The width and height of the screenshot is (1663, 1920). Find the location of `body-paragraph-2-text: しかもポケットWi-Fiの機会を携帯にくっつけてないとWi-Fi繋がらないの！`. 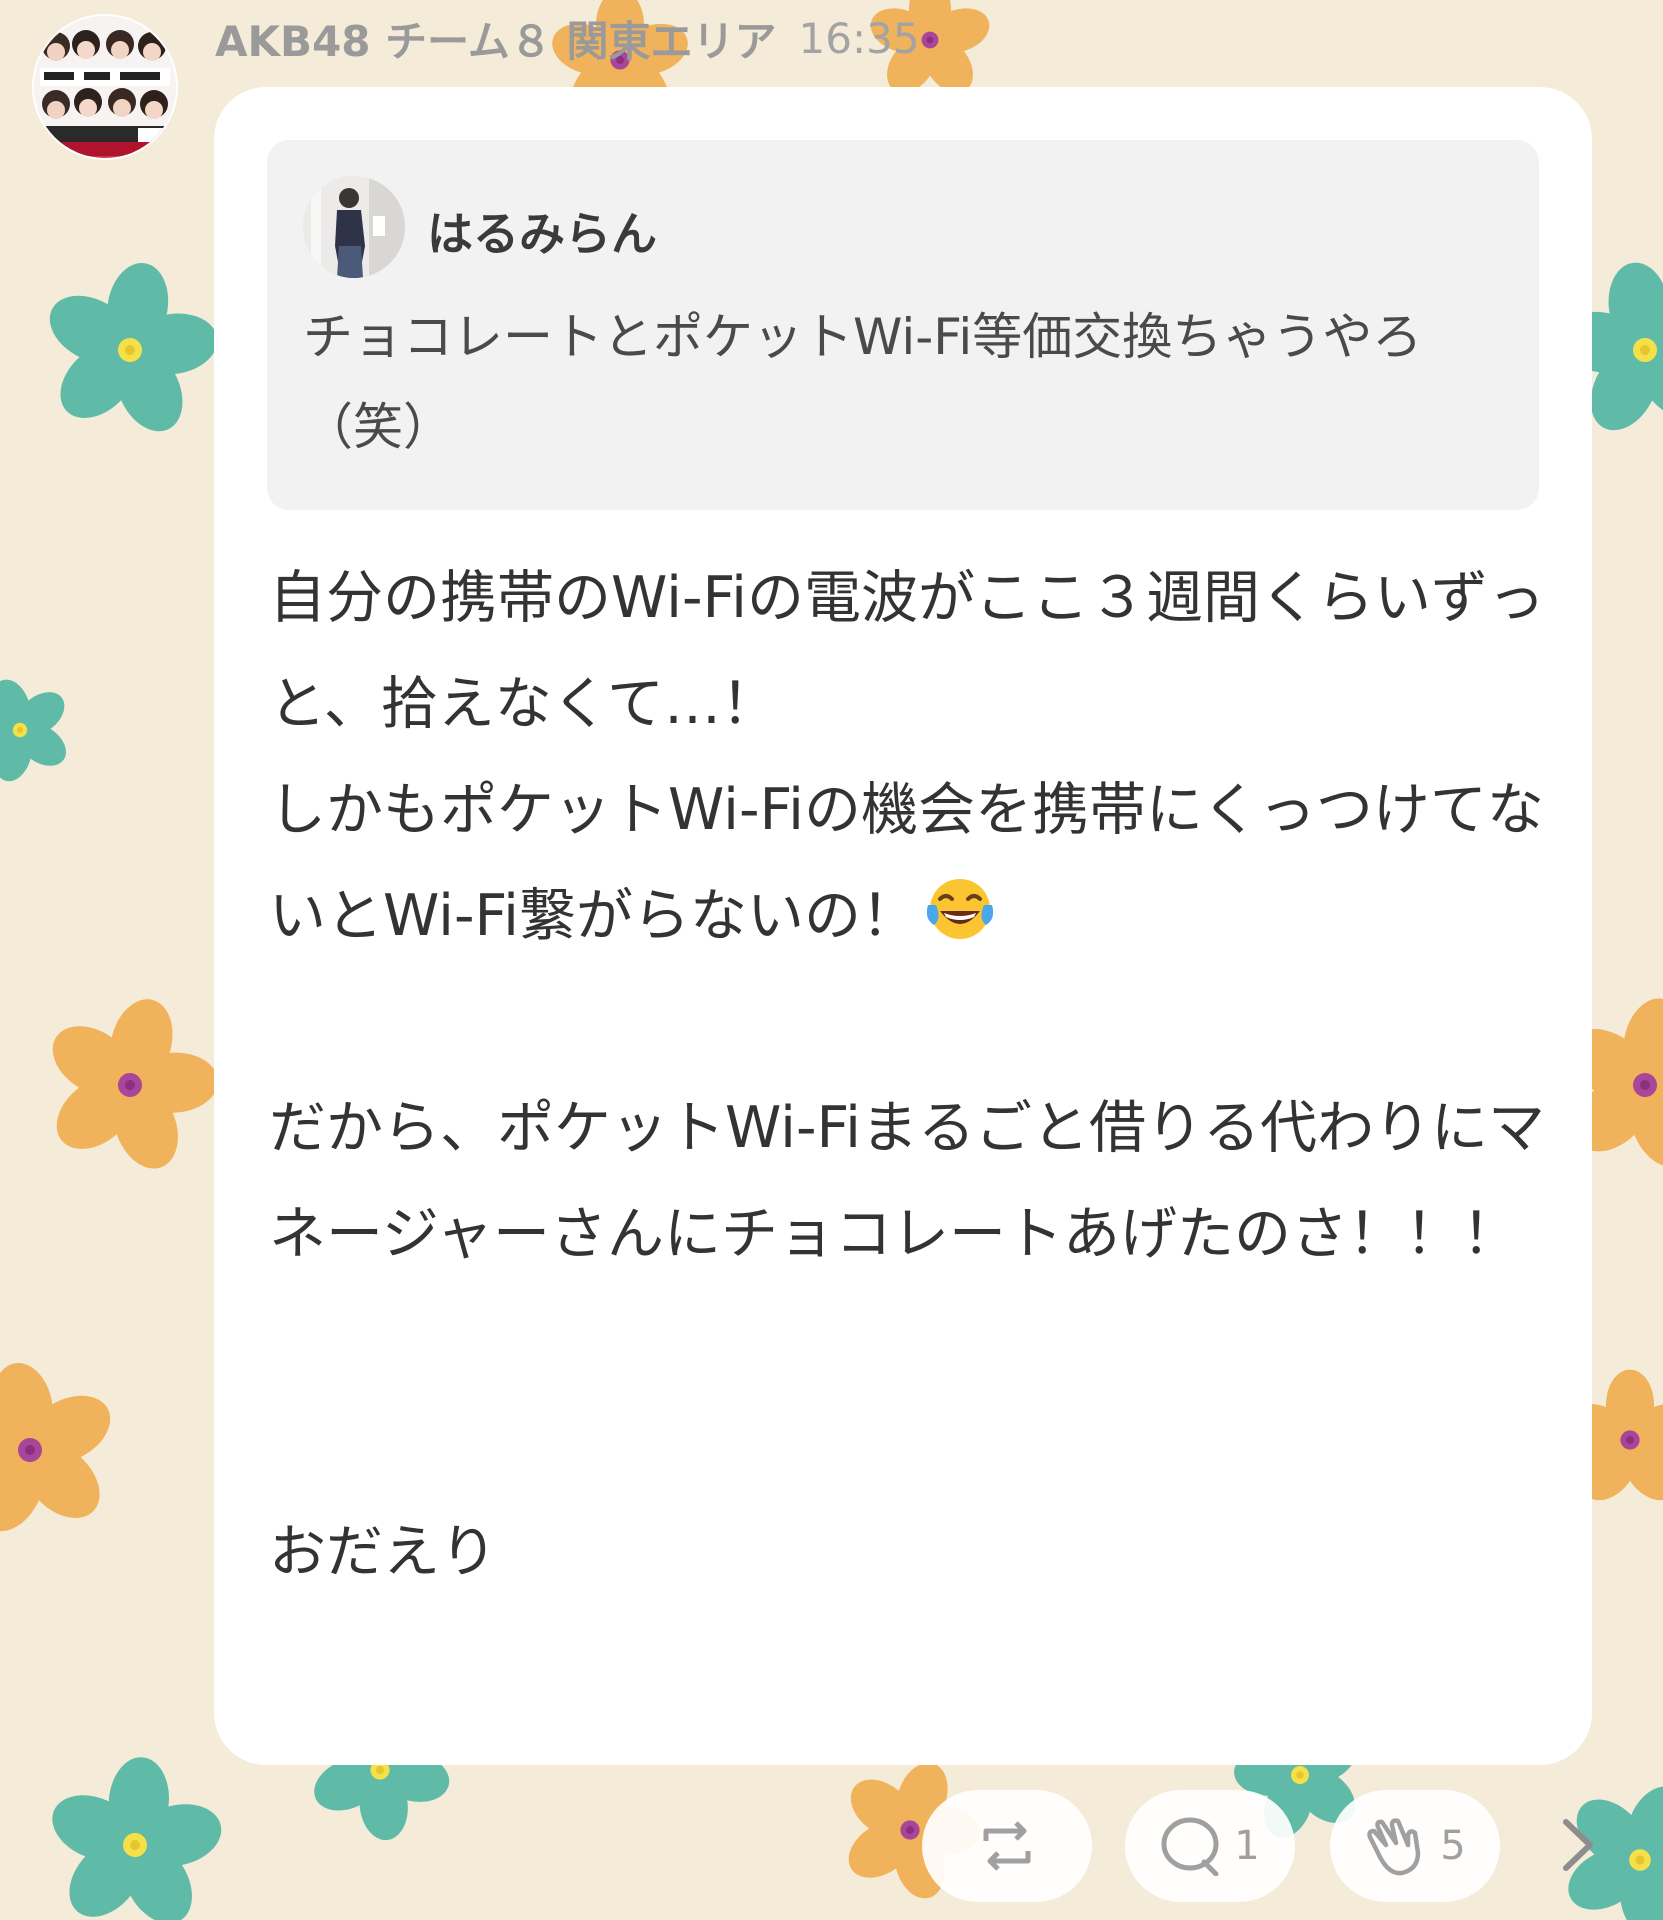

body-paragraph-2-text: しかもポケットWi-Fiの機会を携帯にくっつけてないとWi-Fi繋がらないの！ is located at coordinates (906, 863).